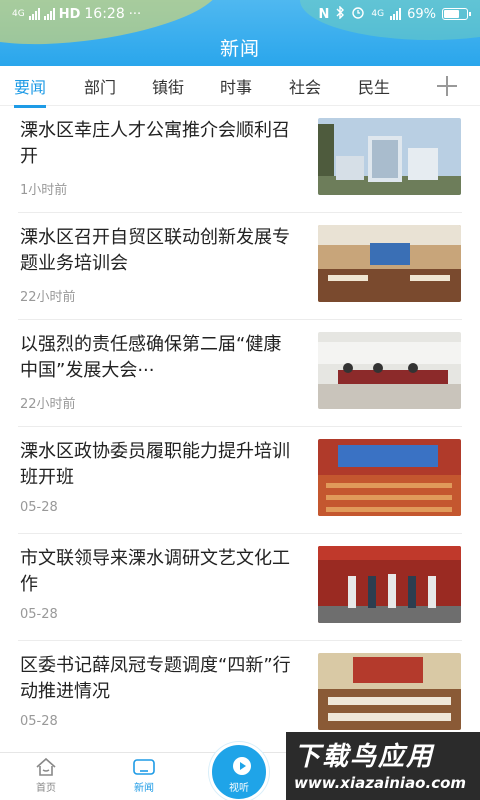 The height and width of the screenshot is (800, 480). I want to click on watermark: 下载鸟应用 www.xiazainiao.com, so click(383, 766).